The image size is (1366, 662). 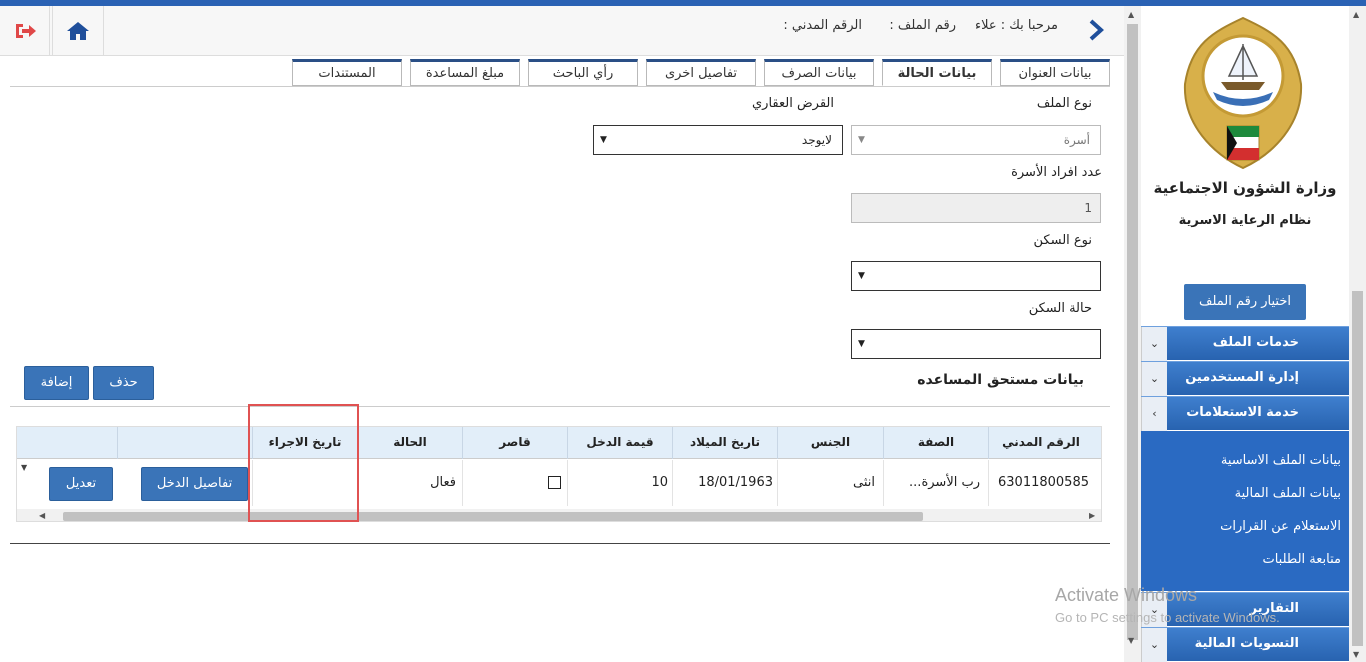 What do you see at coordinates (1126, 595) in the screenshot?
I see `activate-windows-watermark: Activate Windows` at bounding box center [1126, 595].